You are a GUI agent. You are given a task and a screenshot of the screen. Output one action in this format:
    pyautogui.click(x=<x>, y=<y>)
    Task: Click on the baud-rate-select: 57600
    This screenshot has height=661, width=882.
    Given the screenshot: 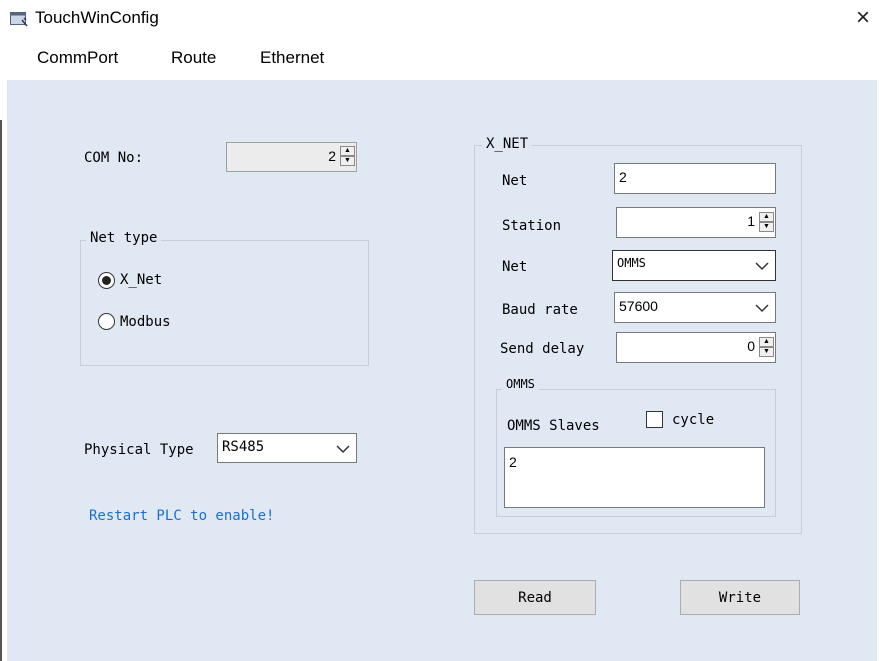 What is the action you would take?
    pyautogui.click(x=695, y=307)
    